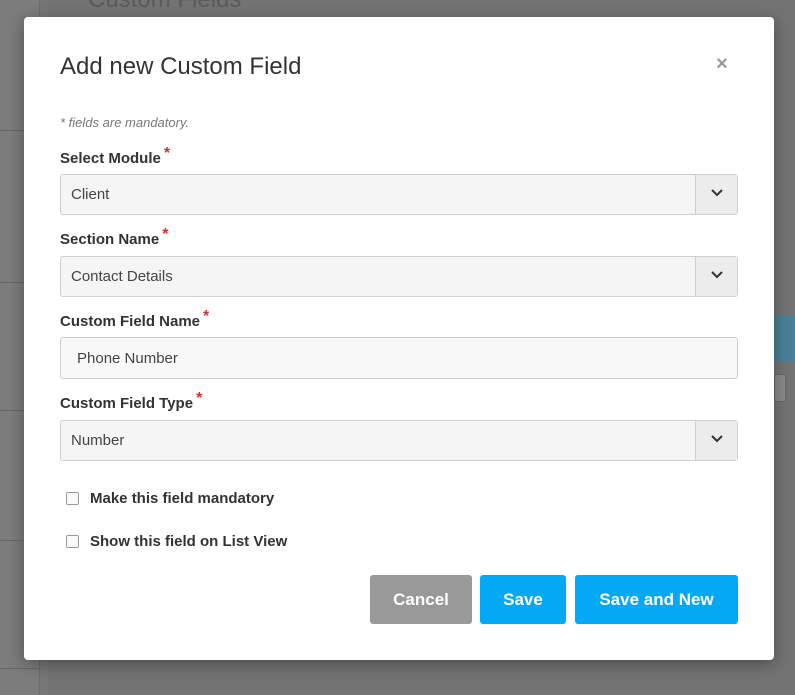 The image size is (795, 695). I want to click on save-button: Save, so click(523, 599).